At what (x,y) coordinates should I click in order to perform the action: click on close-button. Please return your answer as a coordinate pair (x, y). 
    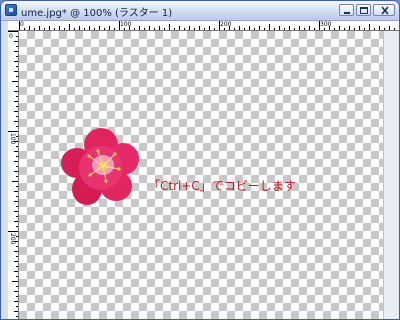
    Looking at the image, I should click on (384, 10).